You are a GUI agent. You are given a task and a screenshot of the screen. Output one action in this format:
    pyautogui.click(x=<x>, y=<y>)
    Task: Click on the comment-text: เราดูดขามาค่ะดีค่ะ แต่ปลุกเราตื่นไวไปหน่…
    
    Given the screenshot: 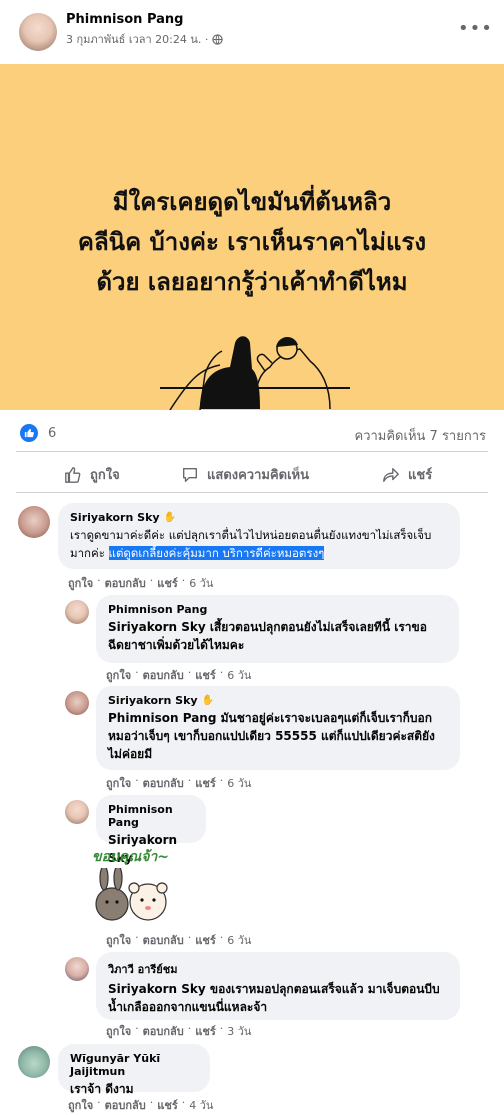 What is the action you would take?
    pyautogui.click(x=251, y=544)
    